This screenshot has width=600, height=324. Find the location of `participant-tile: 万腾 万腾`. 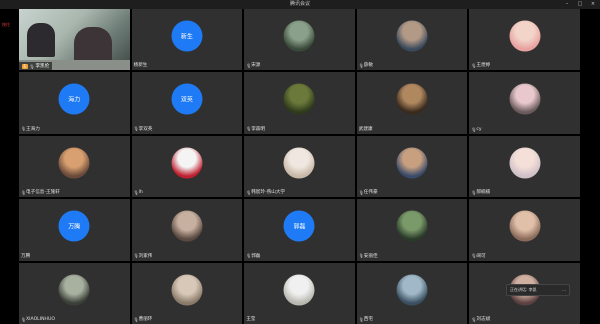

participant-tile: 万腾 万腾 is located at coordinates (74, 230).